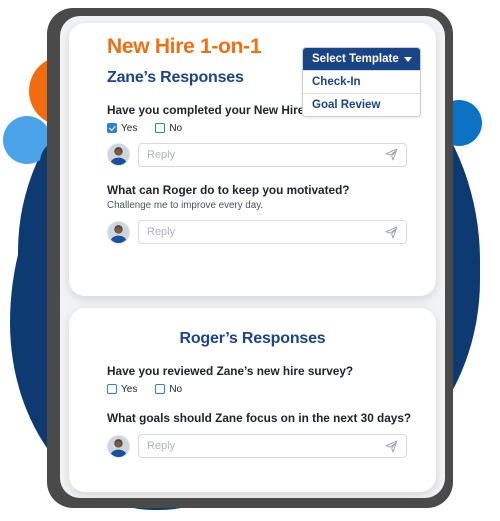  I want to click on template-option-check-in: Check-In, so click(361, 81).